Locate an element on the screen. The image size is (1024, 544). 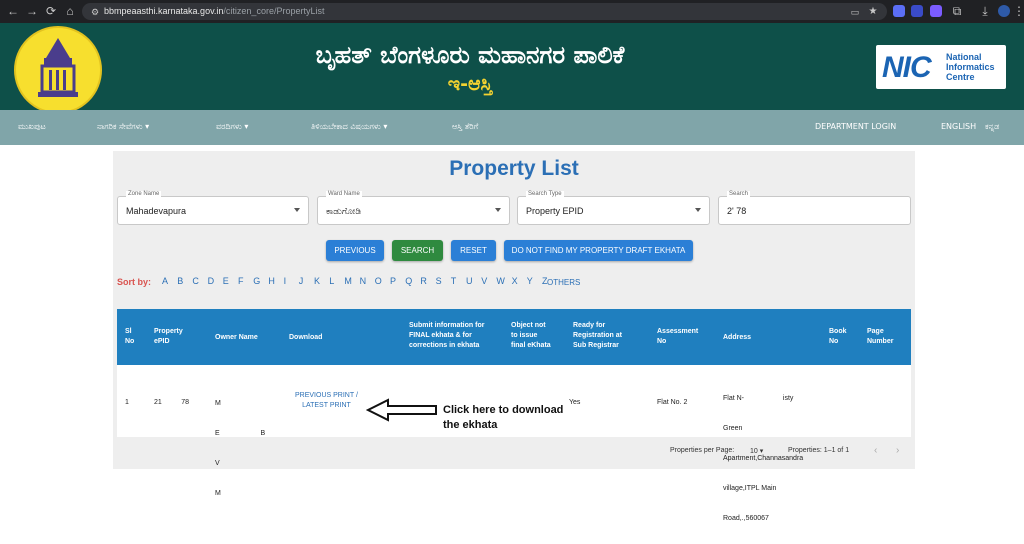
sort-by-label: Sort by: is located at coordinates (134, 282).